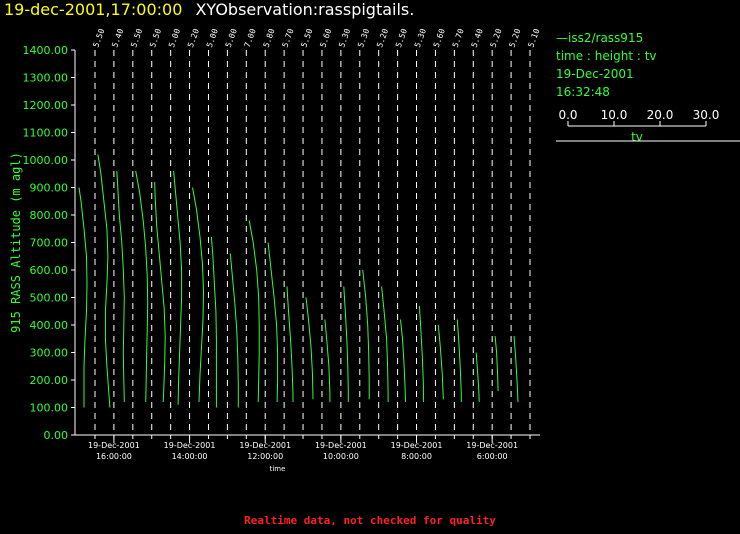  Describe the element at coordinates (46, 133) in the screenshot. I see `y-tick-label: 1100.00` at that location.